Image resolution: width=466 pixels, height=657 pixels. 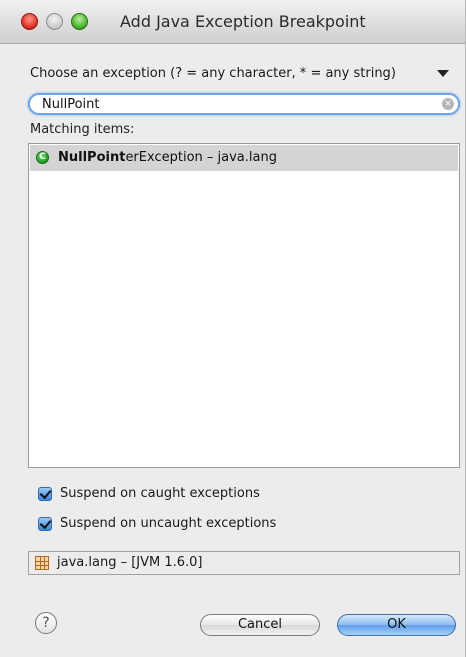 What do you see at coordinates (243, 21) in the screenshot?
I see `window-title: Add Java Exception Breakpoint` at bounding box center [243, 21].